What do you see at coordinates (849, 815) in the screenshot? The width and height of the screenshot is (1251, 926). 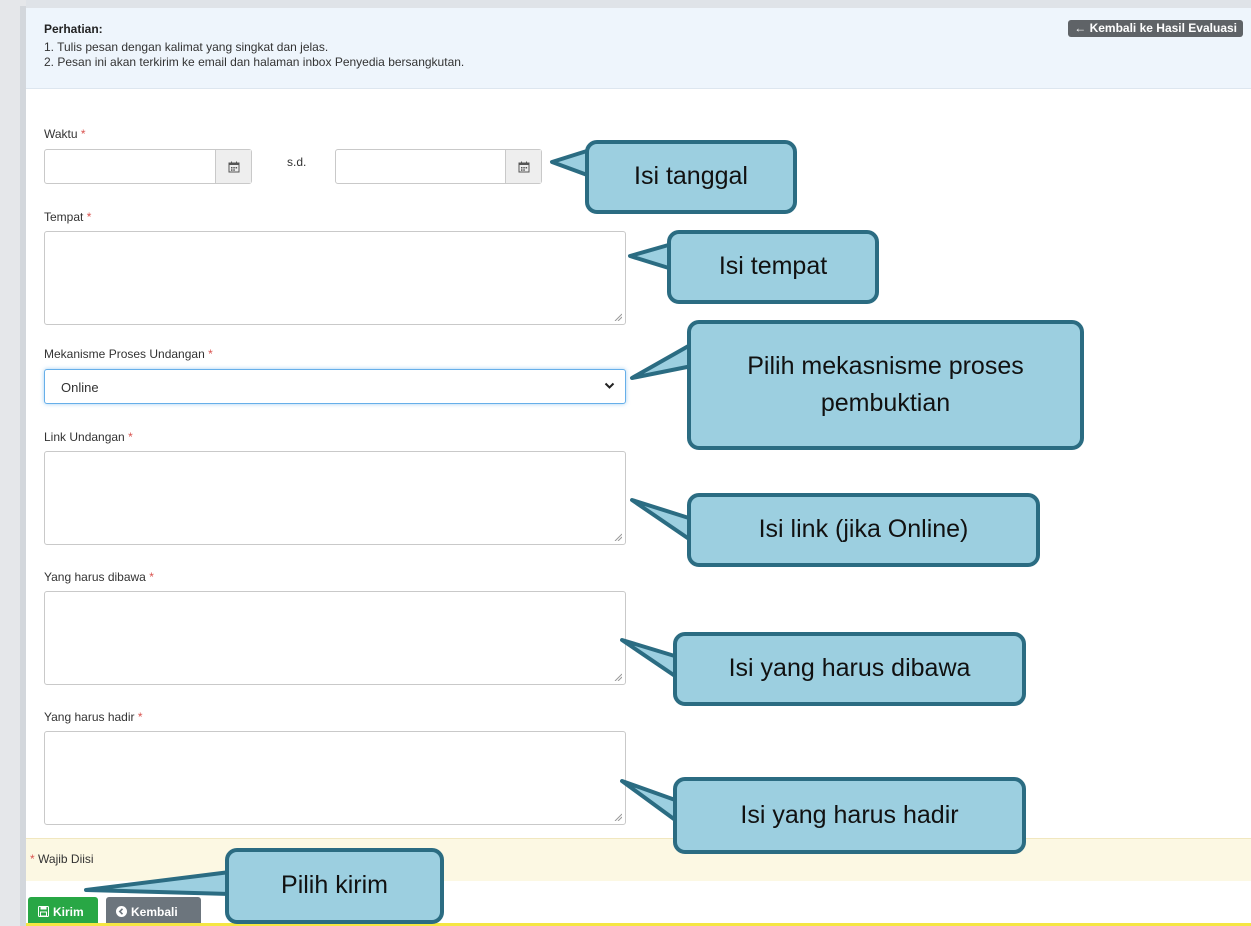 I see `callout-hadir: Isi yang harus hadir` at bounding box center [849, 815].